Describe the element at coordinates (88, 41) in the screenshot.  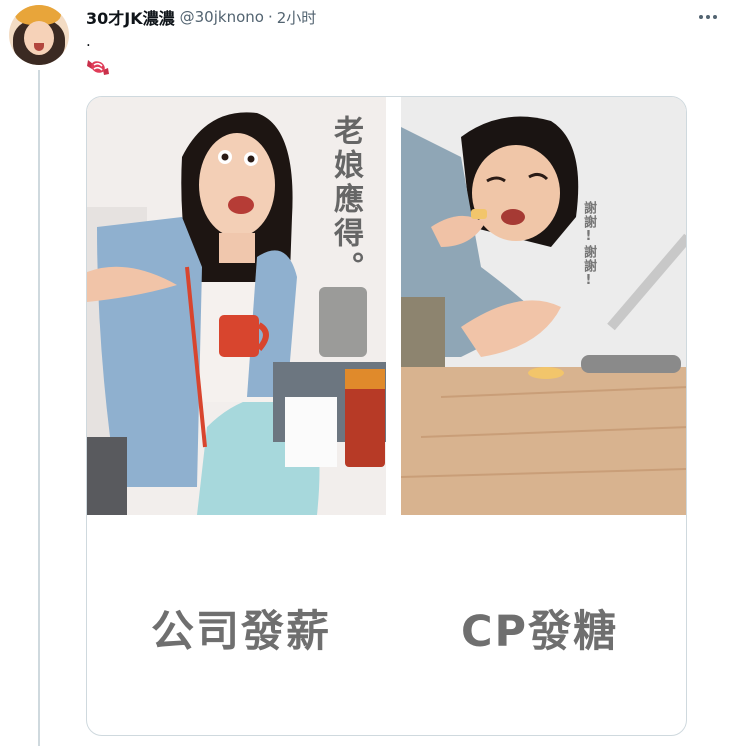
I see `tweet-text: .` at that location.